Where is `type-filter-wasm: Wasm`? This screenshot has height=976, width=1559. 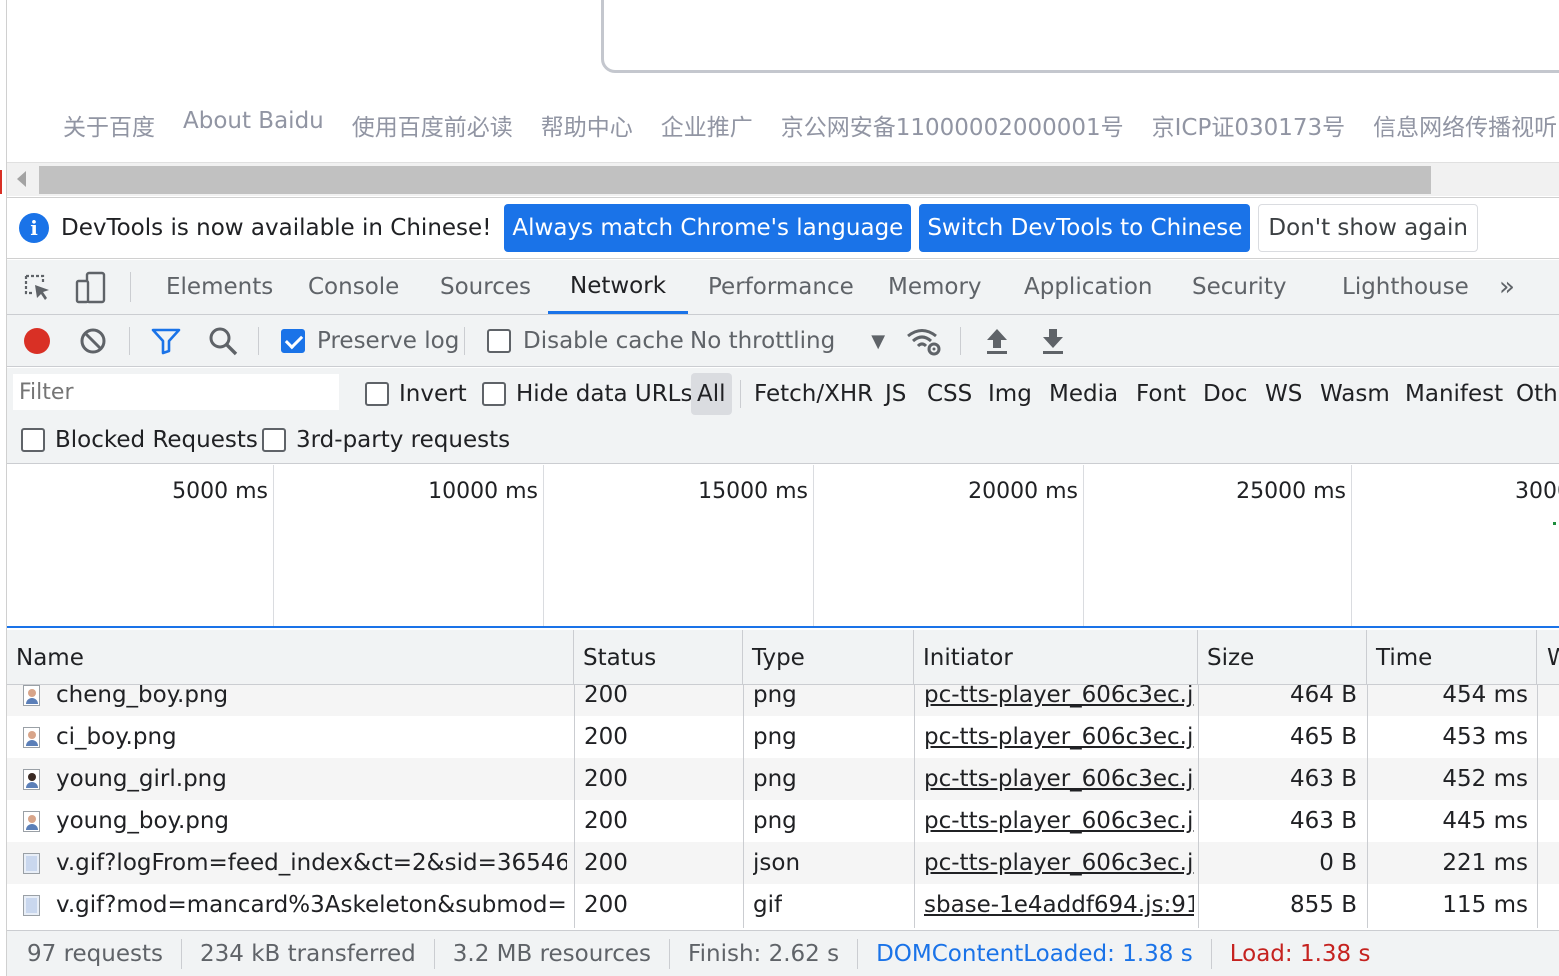 type-filter-wasm: Wasm is located at coordinates (1355, 394).